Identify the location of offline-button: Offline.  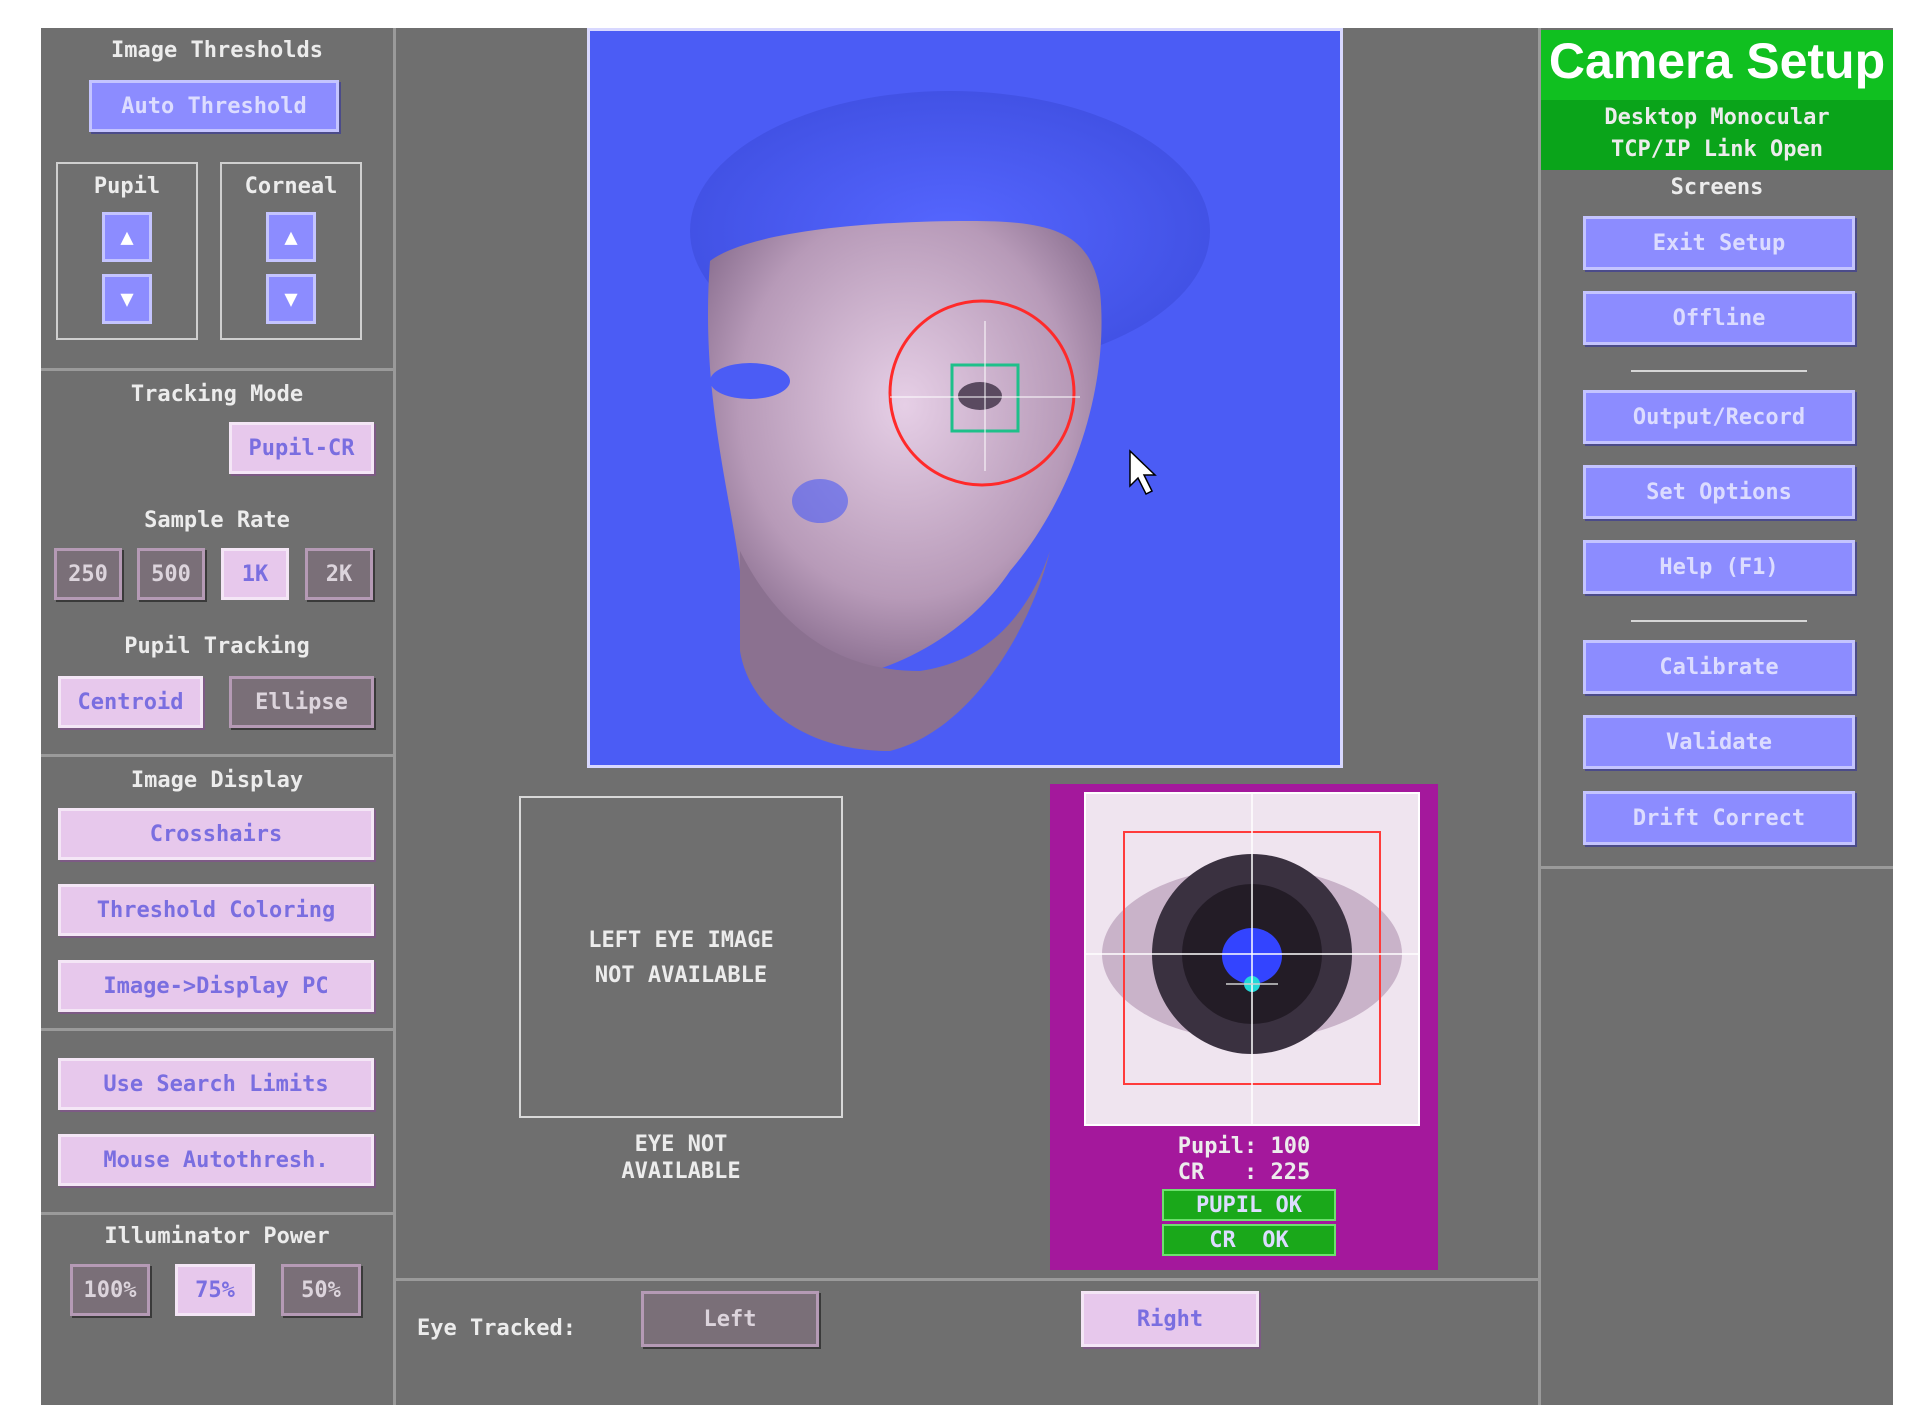
(1719, 318).